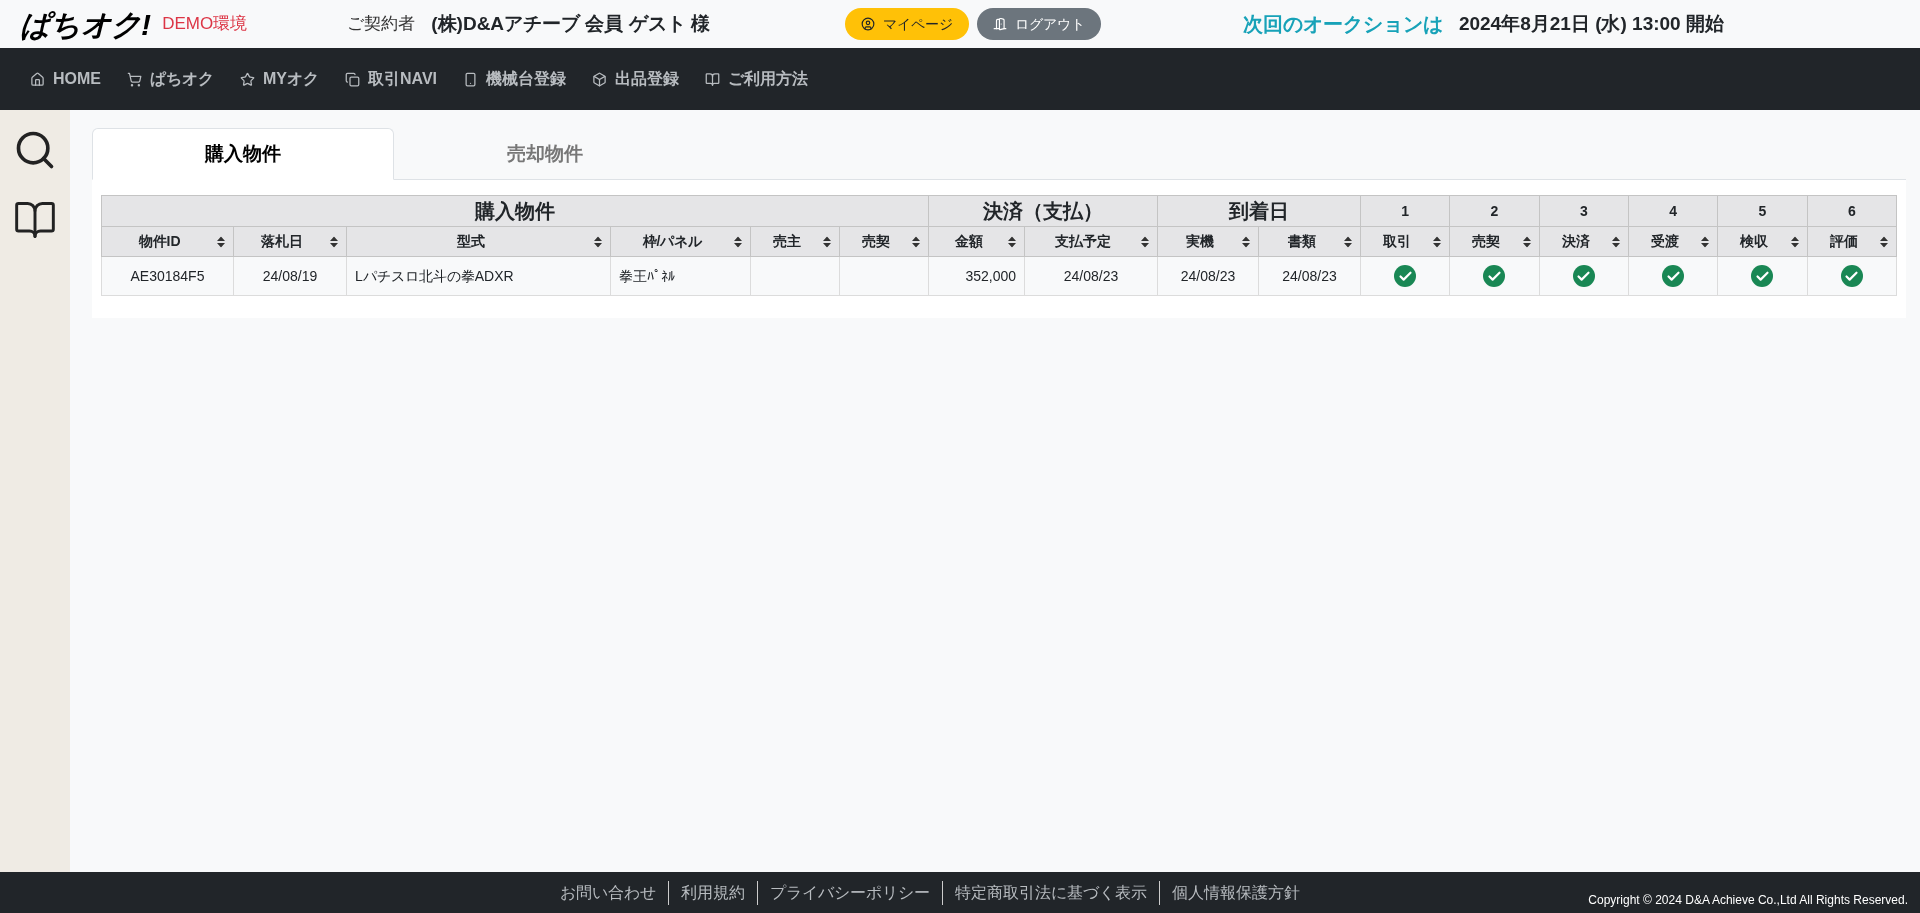 This screenshot has width=1920, height=913. Describe the element at coordinates (1494, 211) in the screenshot. I see `group-header: 2` at that location.